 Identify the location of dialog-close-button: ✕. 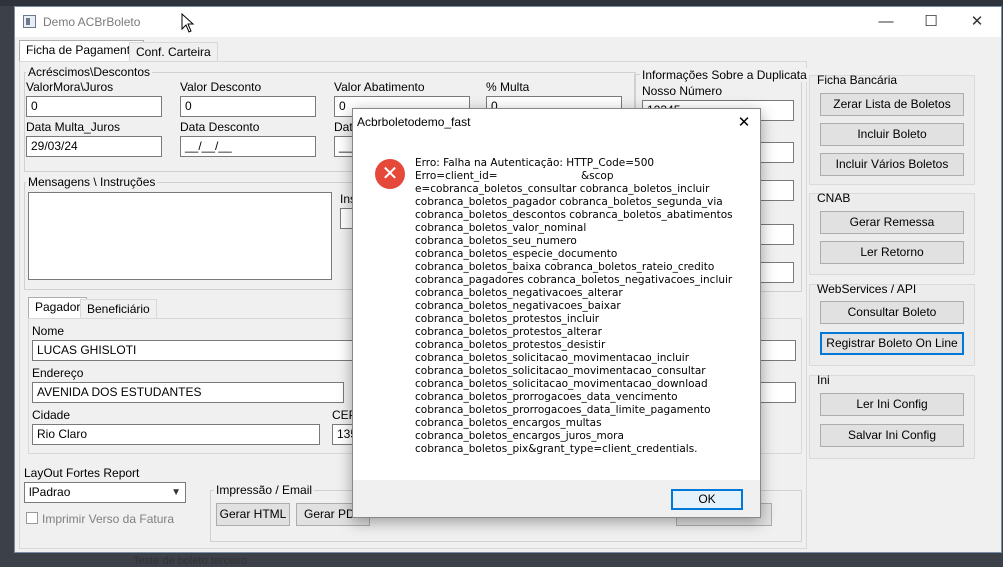
(744, 122).